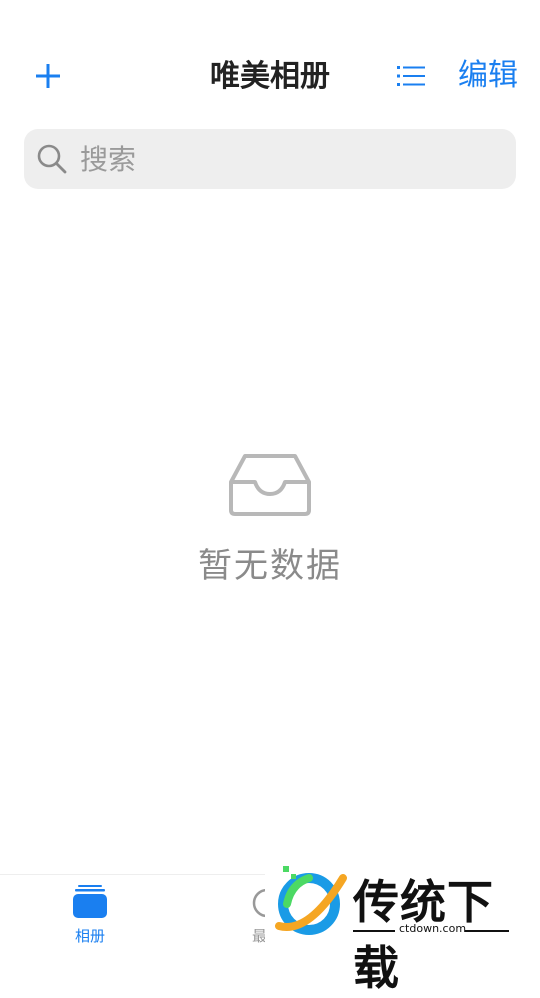  Describe the element at coordinates (487, 931) in the screenshot. I see `watermark-divider-right` at that location.